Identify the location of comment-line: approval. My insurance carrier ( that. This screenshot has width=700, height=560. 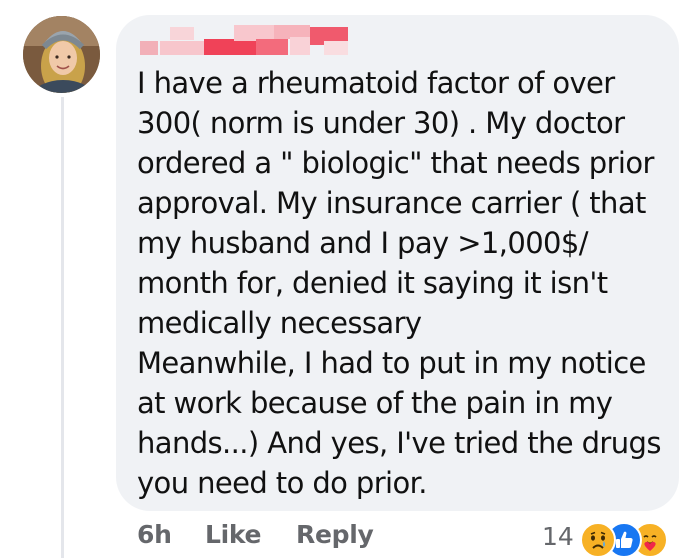
(391, 203).